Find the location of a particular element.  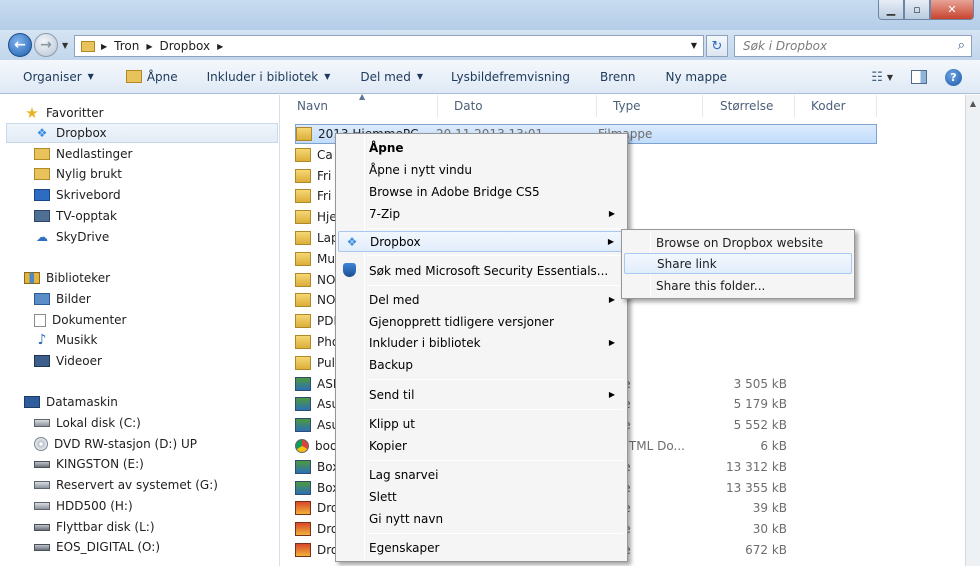

nav-removable: Flyttbar disk (L:) is located at coordinates (156, 527).